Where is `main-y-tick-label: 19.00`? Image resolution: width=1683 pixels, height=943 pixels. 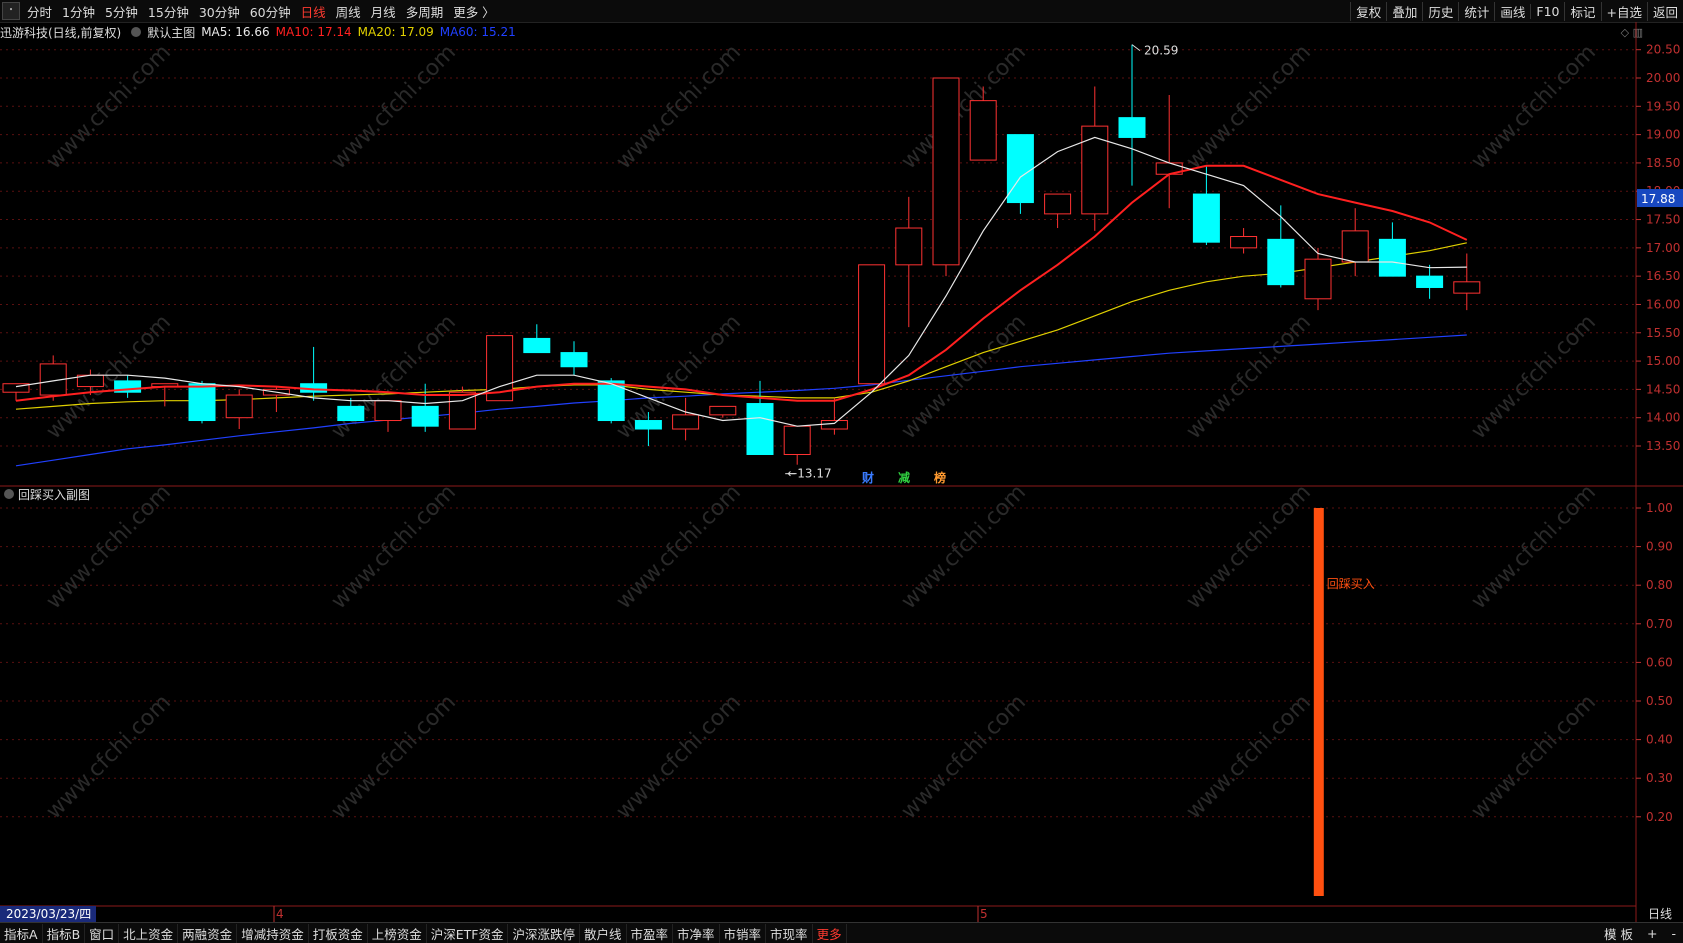
main-y-tick-label: 19.00 is located at coordinates (1663, 135).